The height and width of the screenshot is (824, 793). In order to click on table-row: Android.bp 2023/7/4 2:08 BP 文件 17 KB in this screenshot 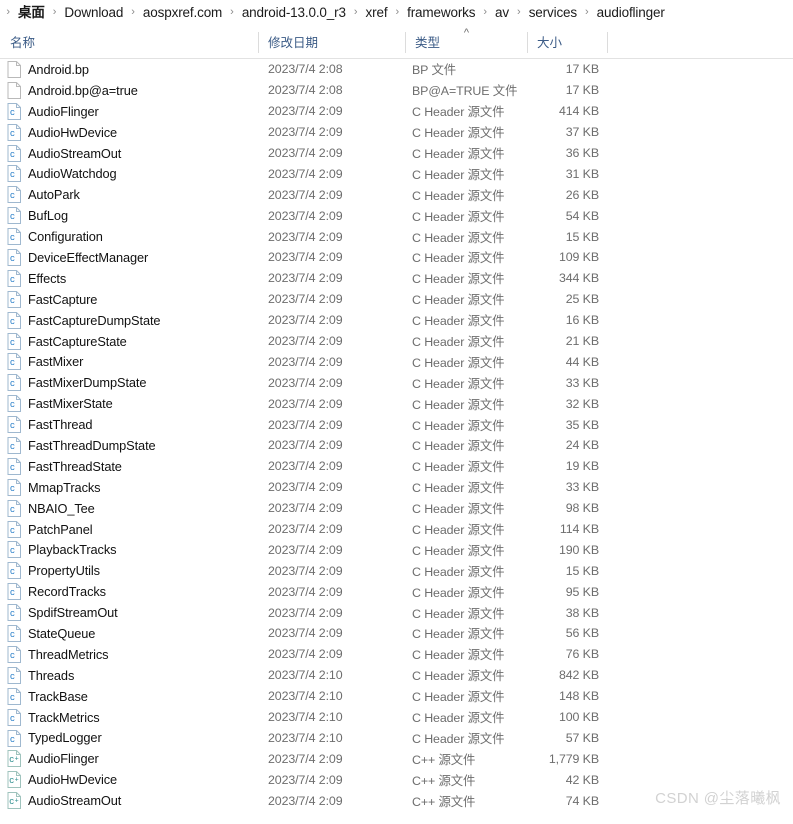, I will do `click(396, 69)`.